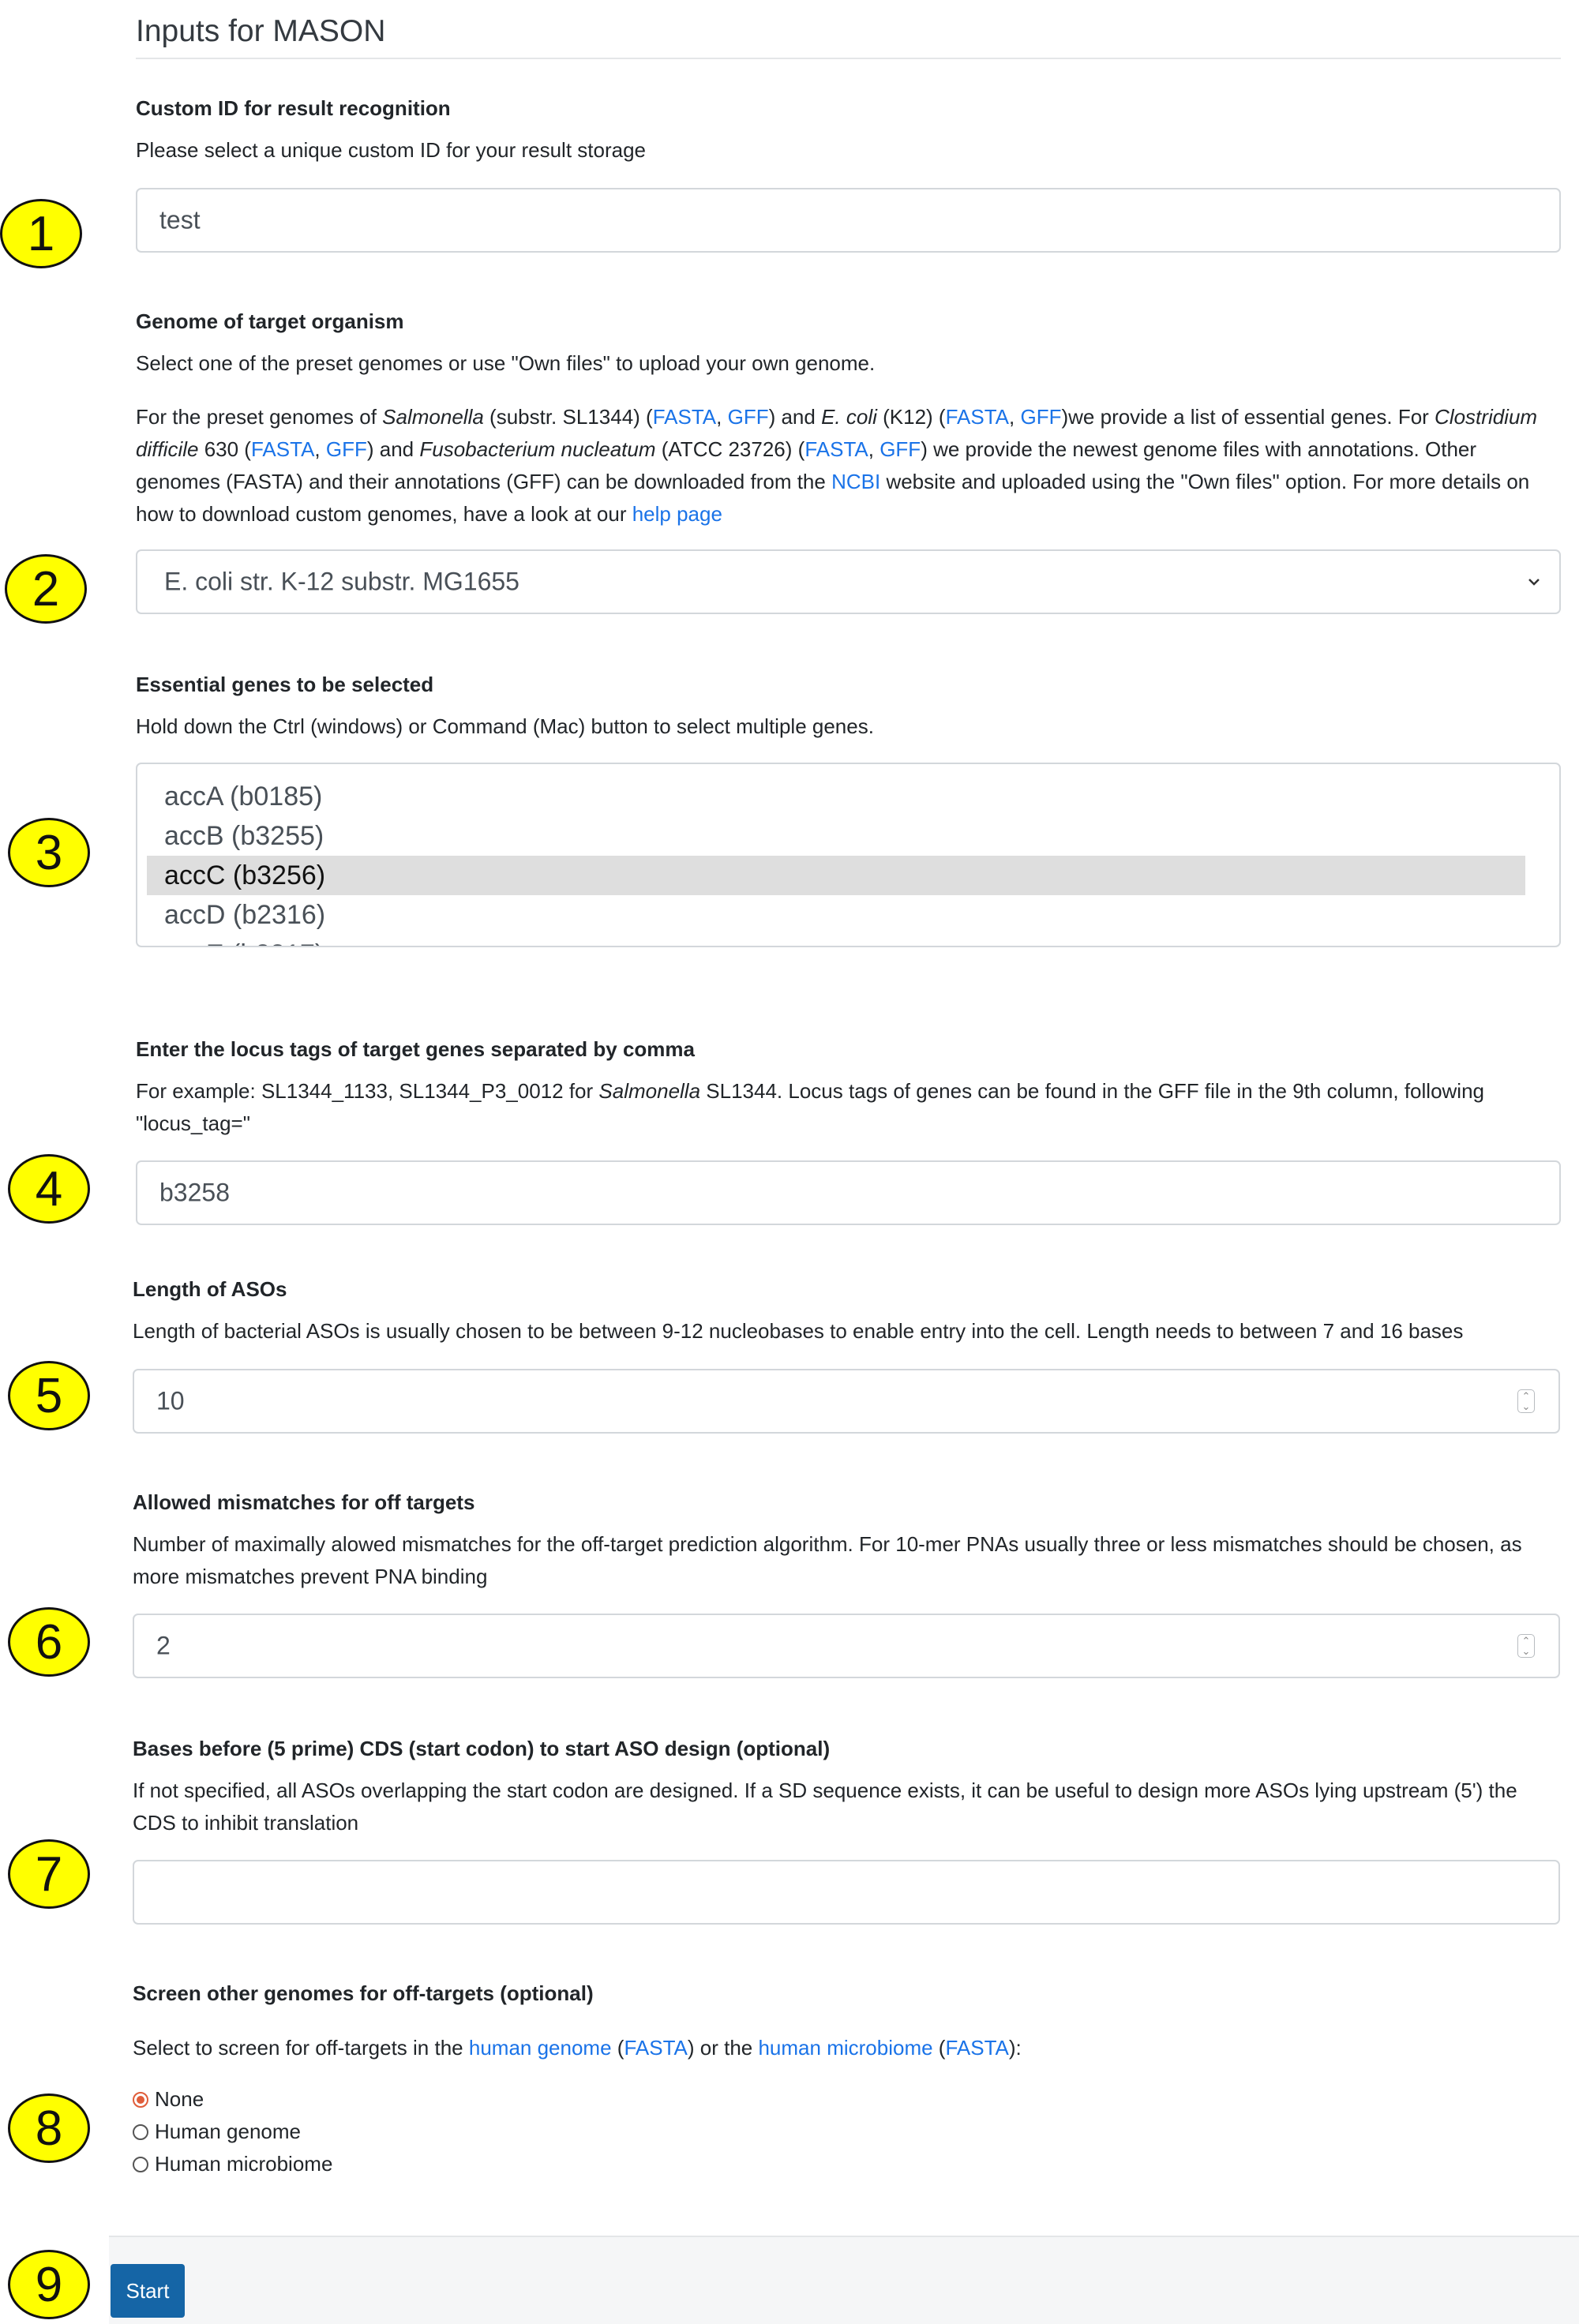 This screenshot has width=1579, height=2324. I want to click on help-page-link: help page, so click(677, 514).